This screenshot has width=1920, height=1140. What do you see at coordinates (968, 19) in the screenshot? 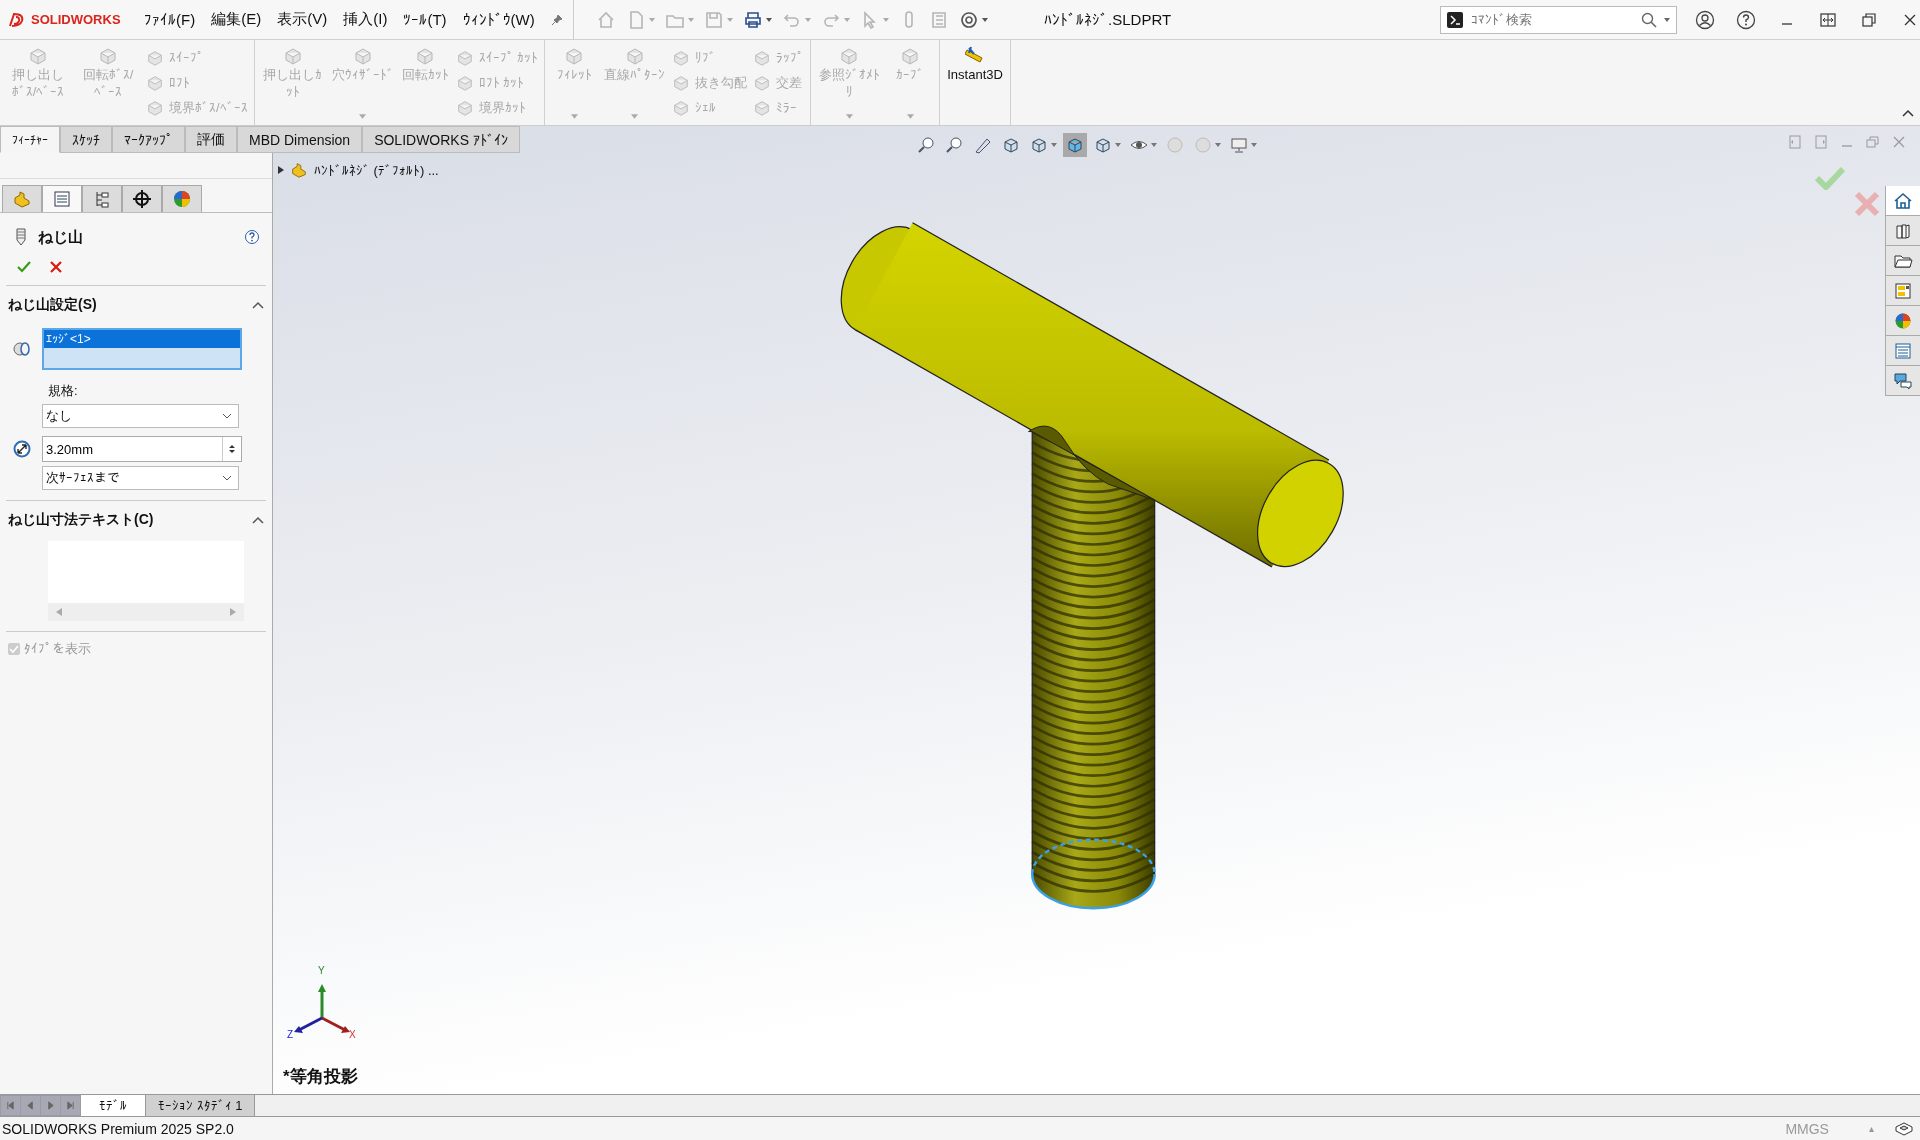
I see `settings-icon` at bounding box center [968, 19].